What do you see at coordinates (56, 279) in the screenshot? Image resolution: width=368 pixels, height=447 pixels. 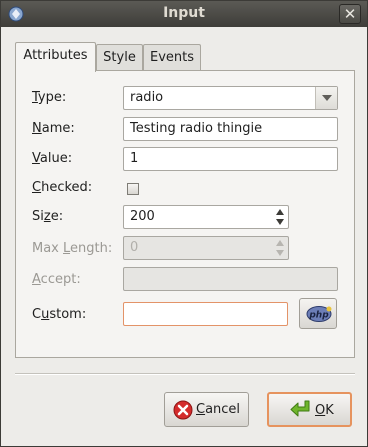 I see `accept-label: Accept:` at bounding box center [56, 279].